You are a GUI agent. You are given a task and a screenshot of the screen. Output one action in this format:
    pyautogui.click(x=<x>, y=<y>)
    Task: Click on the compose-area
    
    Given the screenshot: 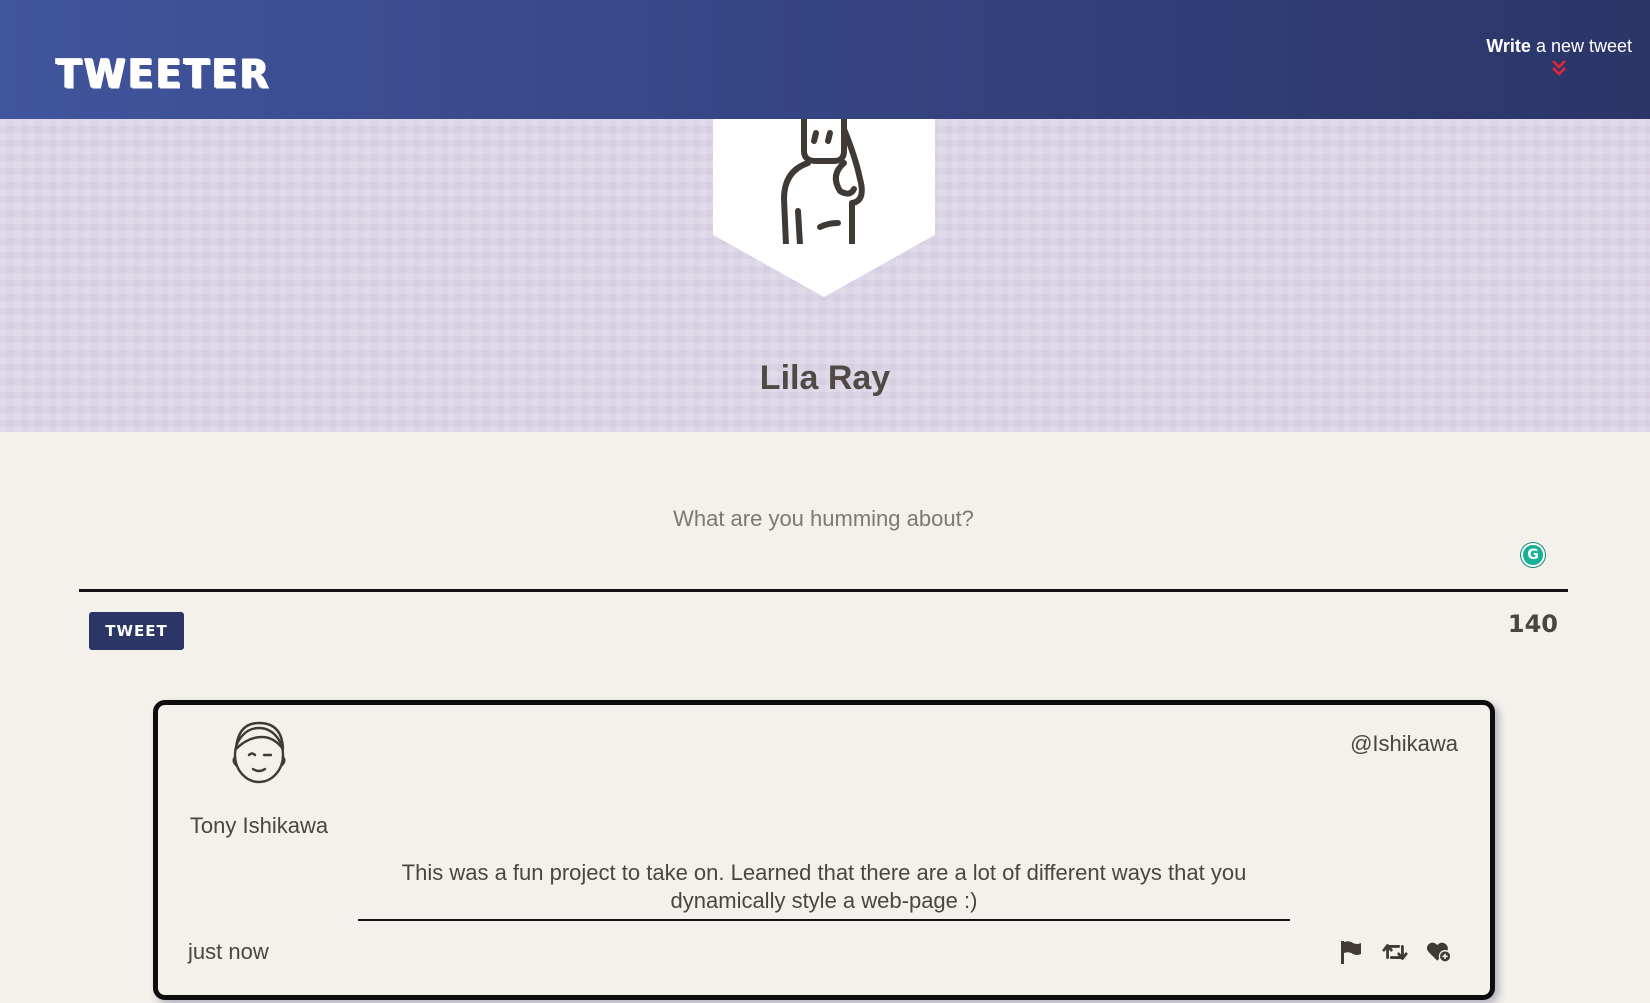 What is the action you would take?
    pyautogui.click(x=823, y=536)
    